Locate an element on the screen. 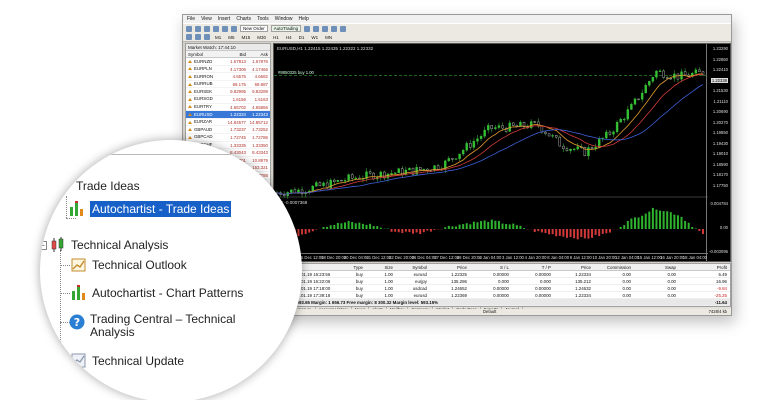 The image size is (770, 400). price-tick-label: 1.20690 is located at coordinates (720, 111).